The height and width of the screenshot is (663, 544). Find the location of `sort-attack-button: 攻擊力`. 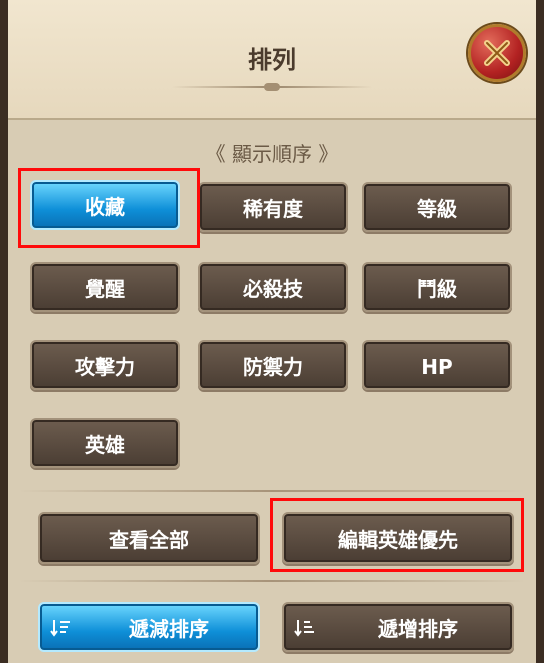

sort-attack-button: 攻擊力 is located at coordinates (105, 365).